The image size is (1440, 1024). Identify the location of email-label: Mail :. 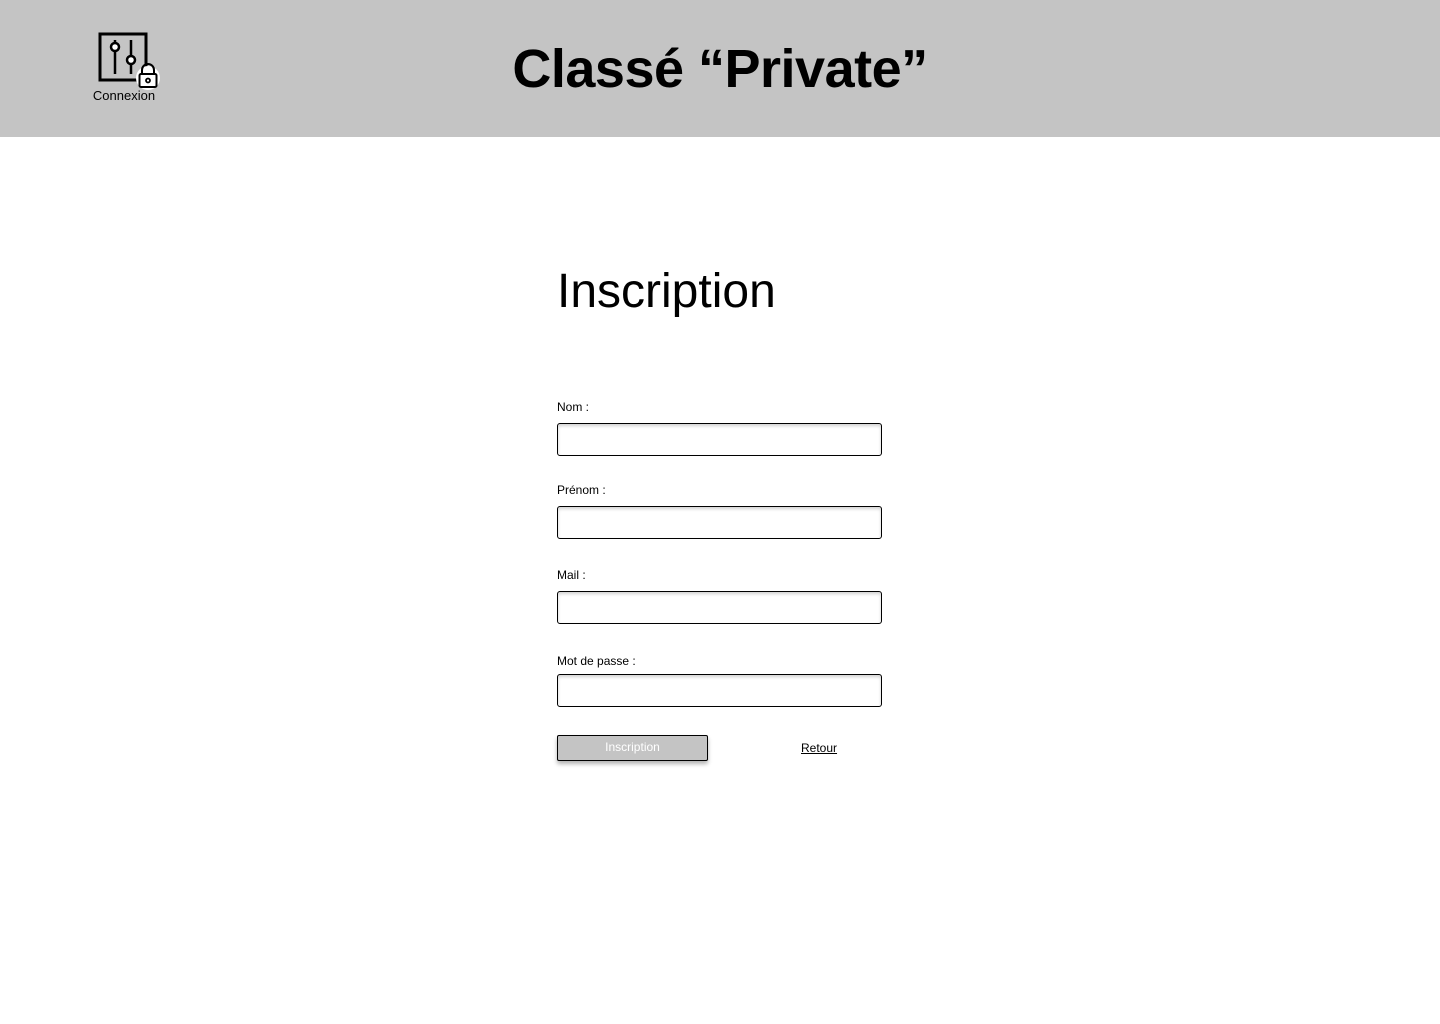
(571, 575).